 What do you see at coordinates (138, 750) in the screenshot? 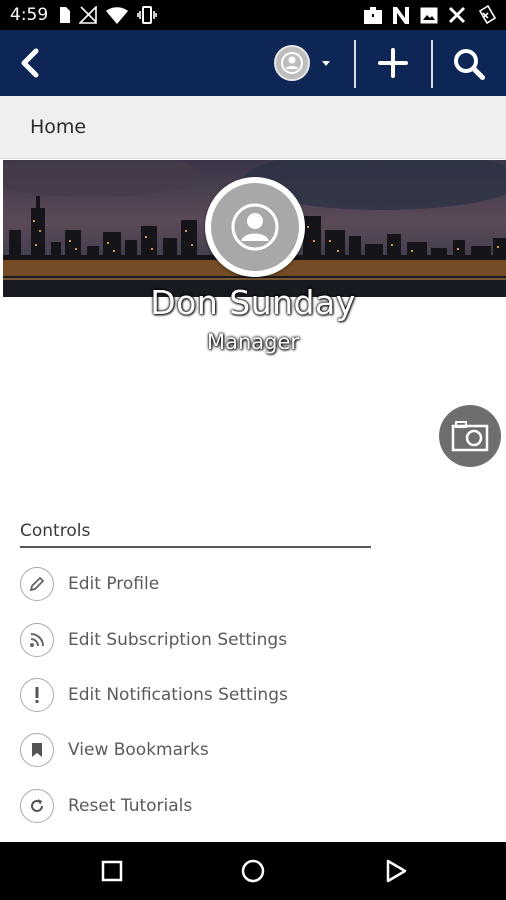
I see `view-bookmarks-label: View Bookmarks` at bounding box center [138, 750].